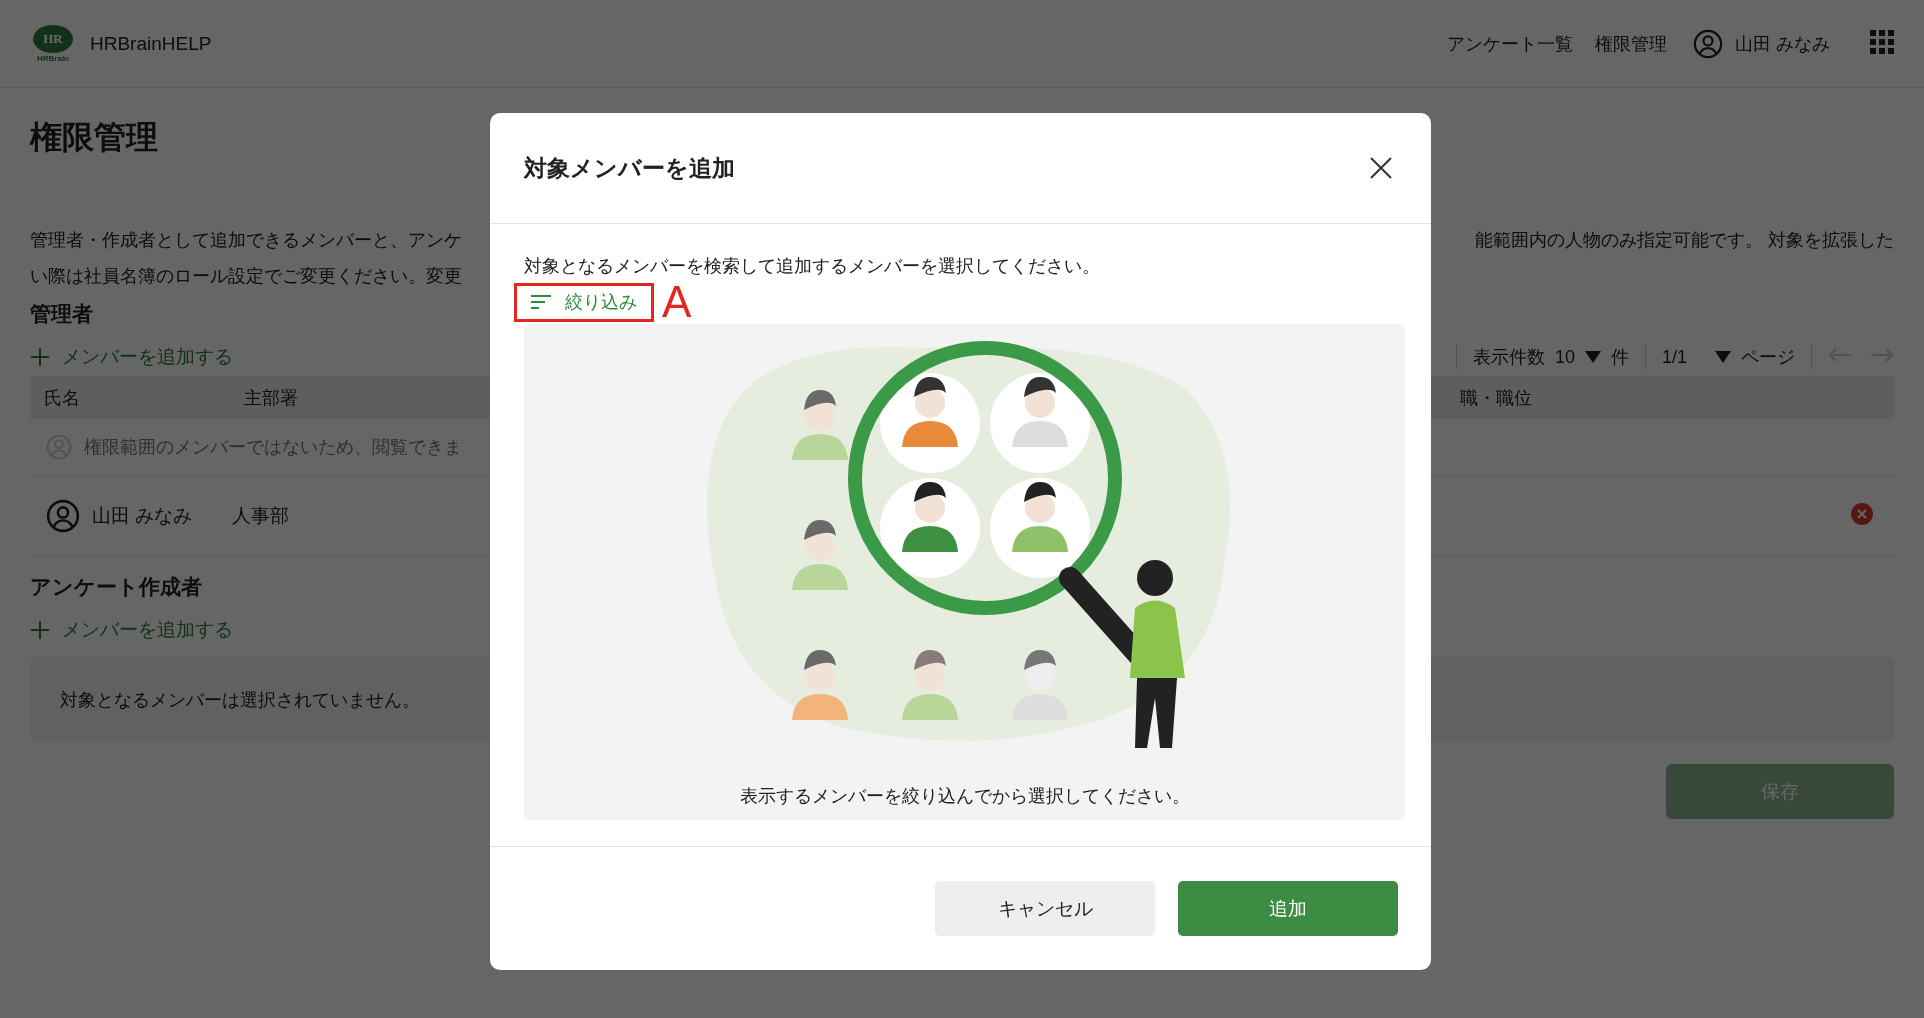 This screenshot has height=1018, width=1924. Describe the element at coordinates (1496, 397) in the screenshot. I see `column-header: 職・職位` at that location.